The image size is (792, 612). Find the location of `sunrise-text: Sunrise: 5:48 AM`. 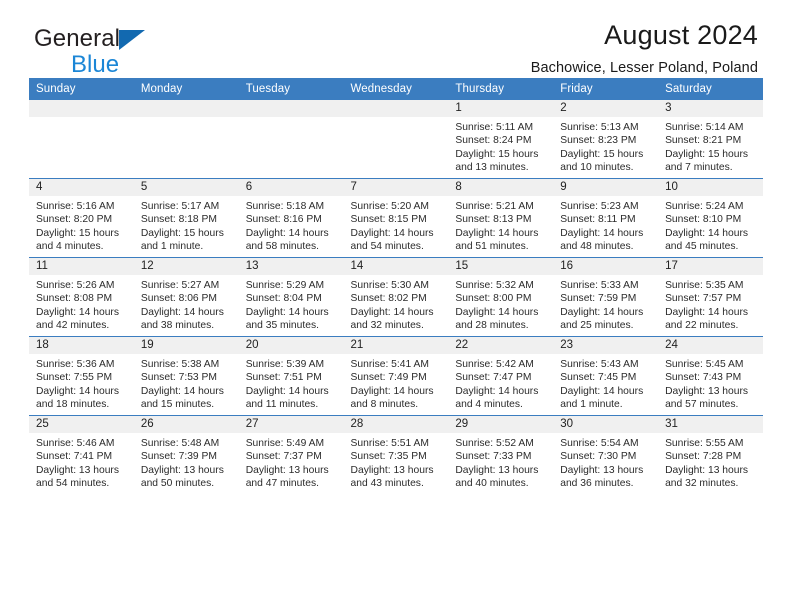

sunrise-text: Sunrise: 5:48 AM is located at coordinates (180, 443).